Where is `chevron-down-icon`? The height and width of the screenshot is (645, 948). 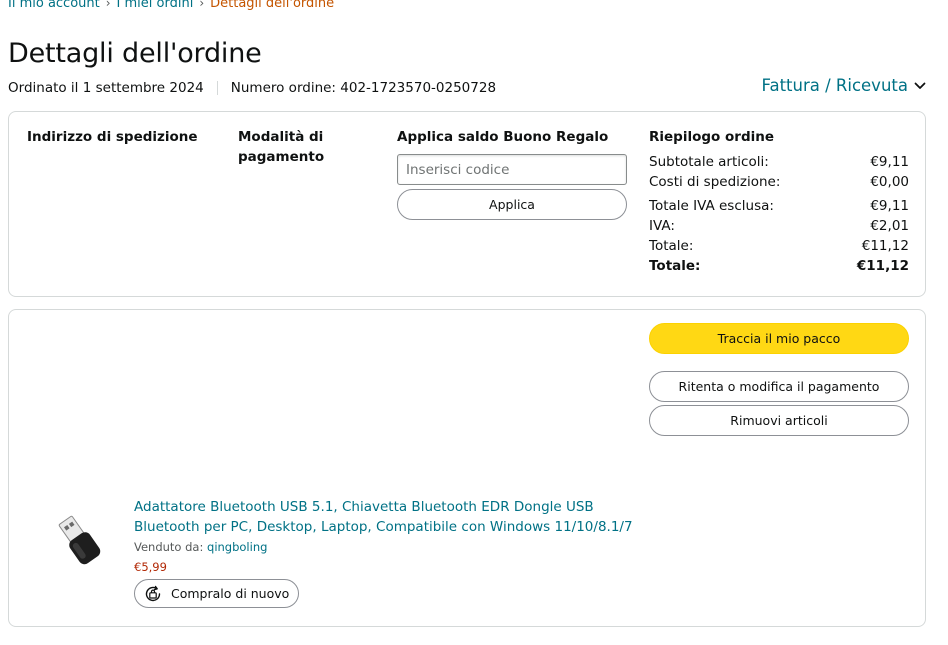
chevron-down-icon is located at coordinates (920, 85).